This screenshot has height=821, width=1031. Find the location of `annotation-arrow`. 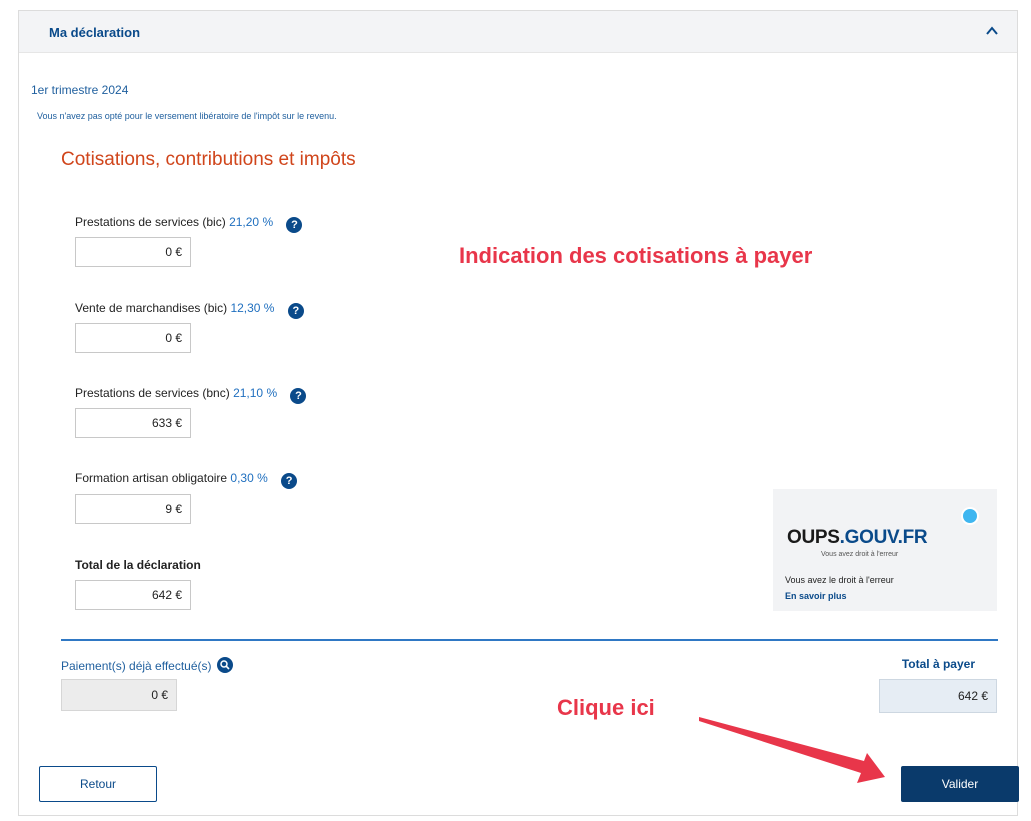

annotation-arrow is located at coordinates (792, 750).